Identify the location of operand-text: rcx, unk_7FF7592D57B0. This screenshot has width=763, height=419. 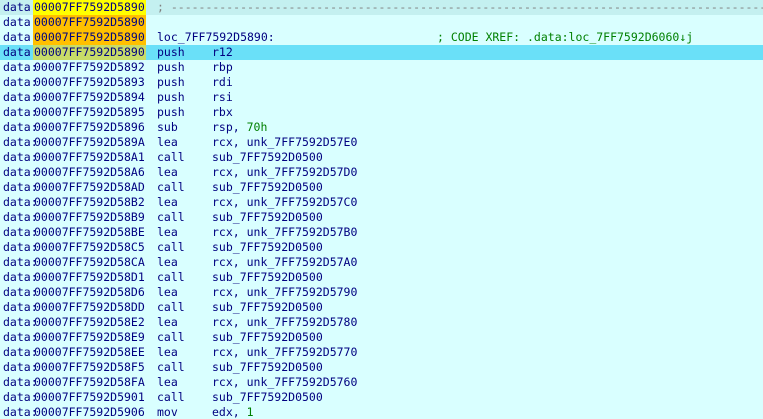
(284, 232).